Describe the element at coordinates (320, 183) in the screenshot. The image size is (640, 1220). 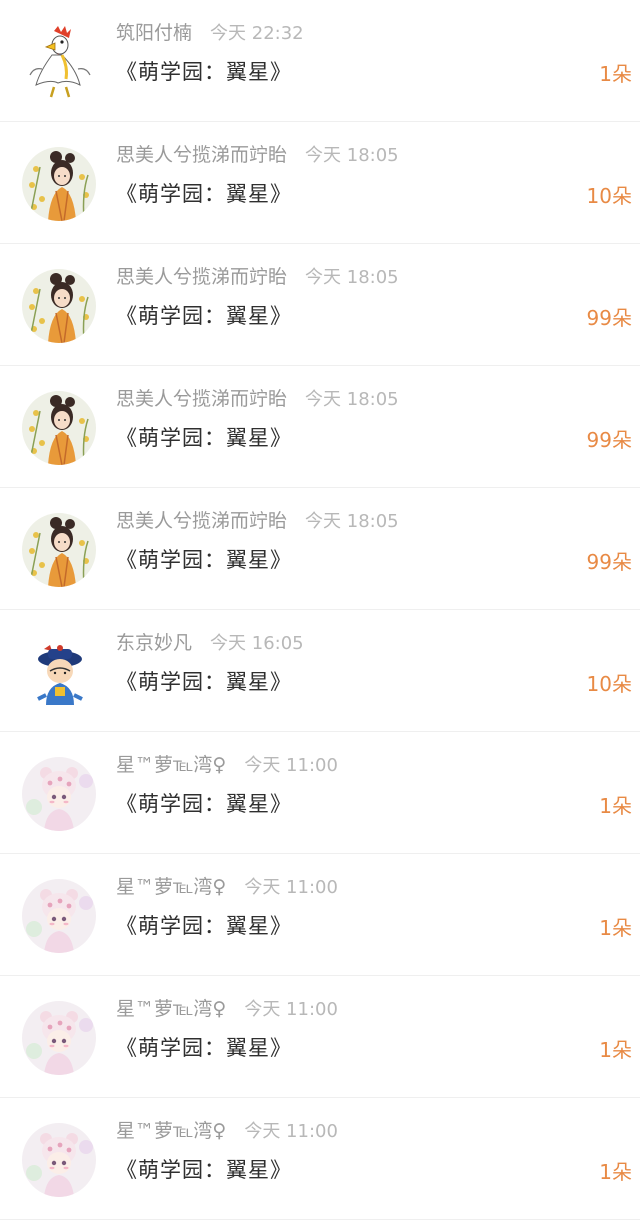
I see `list-item: 思美人兮揽涕而竚眙 今天 18:05 《萌学园：翼星》 10朵` at that location.